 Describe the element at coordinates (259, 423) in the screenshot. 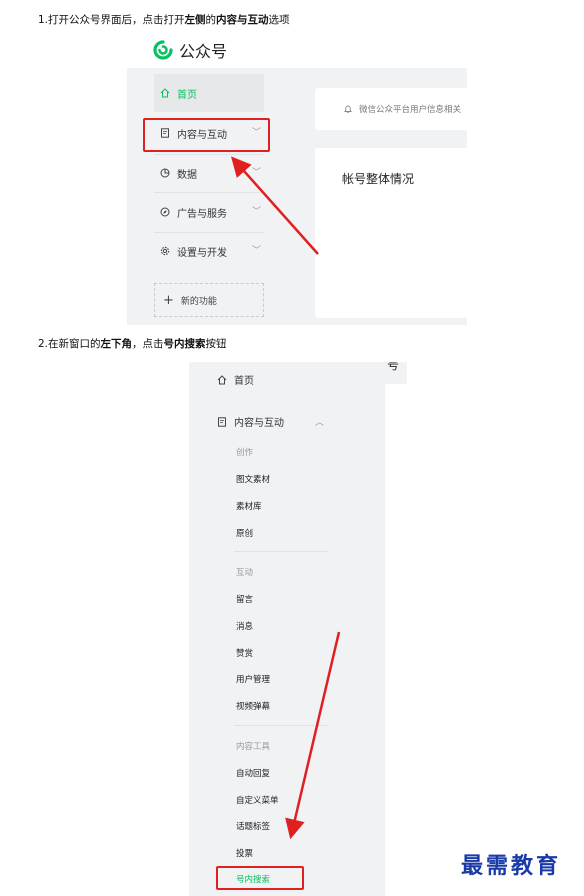

I see `sidebar-item-label: 内容与互动` at that location.